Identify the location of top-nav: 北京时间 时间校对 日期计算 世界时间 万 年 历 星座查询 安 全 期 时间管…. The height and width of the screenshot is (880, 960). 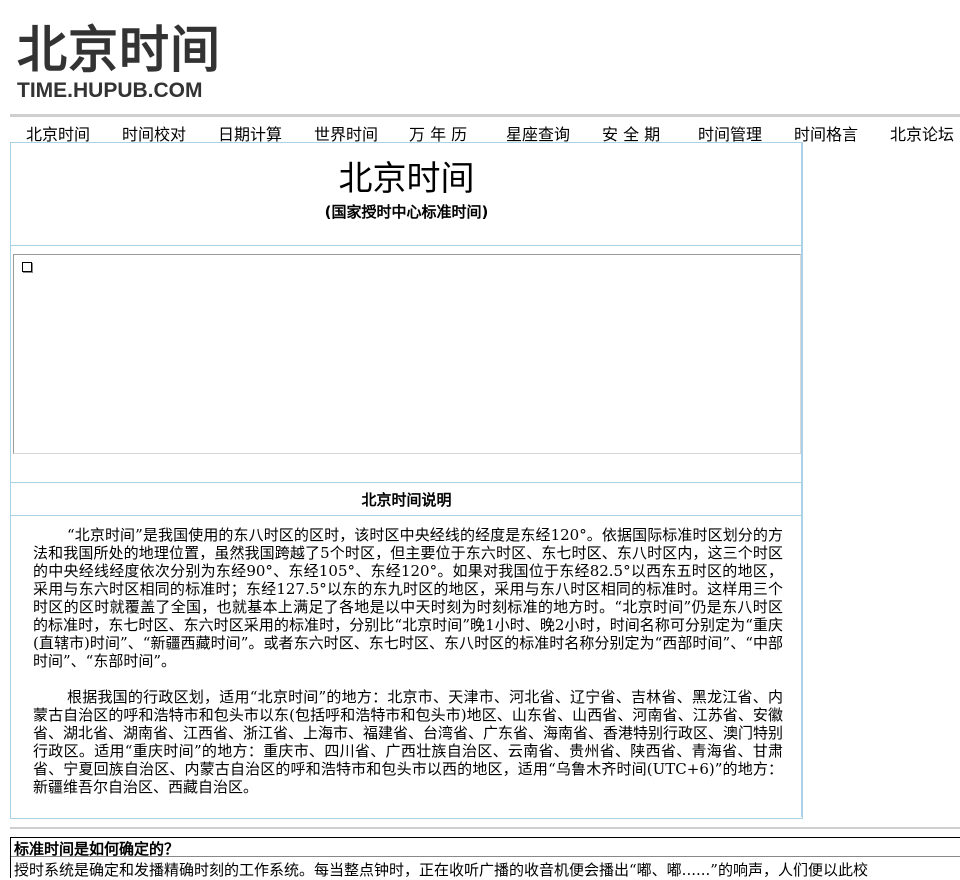
(485, 131).